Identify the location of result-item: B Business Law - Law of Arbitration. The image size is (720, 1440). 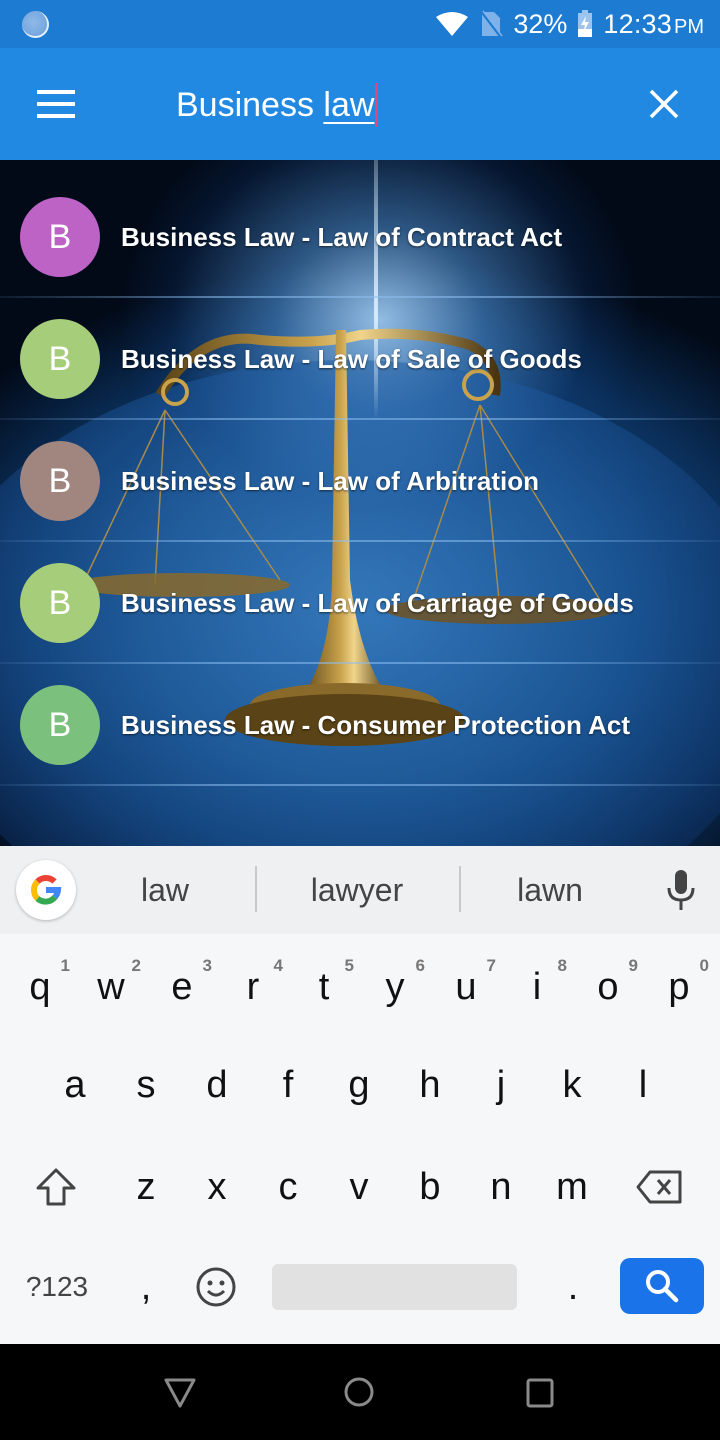
(360, 481).